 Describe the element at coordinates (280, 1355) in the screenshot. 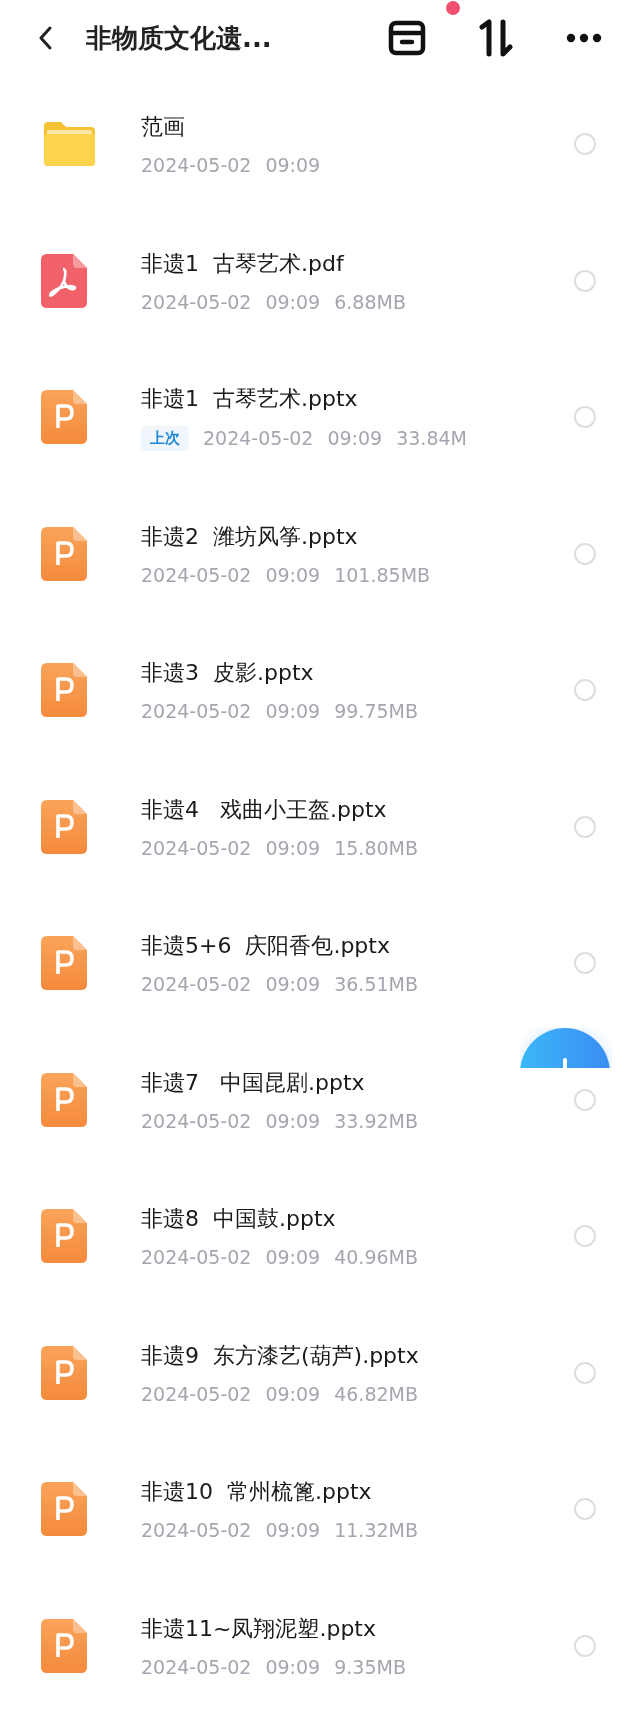

I see `file-name: 非遗9 东方漆艺(葫芦).pptx` at that location.